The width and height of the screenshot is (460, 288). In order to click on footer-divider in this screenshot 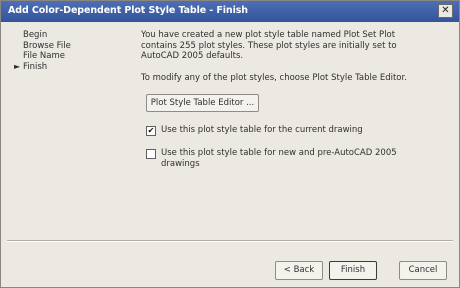, I will do `click(230, 241)`.